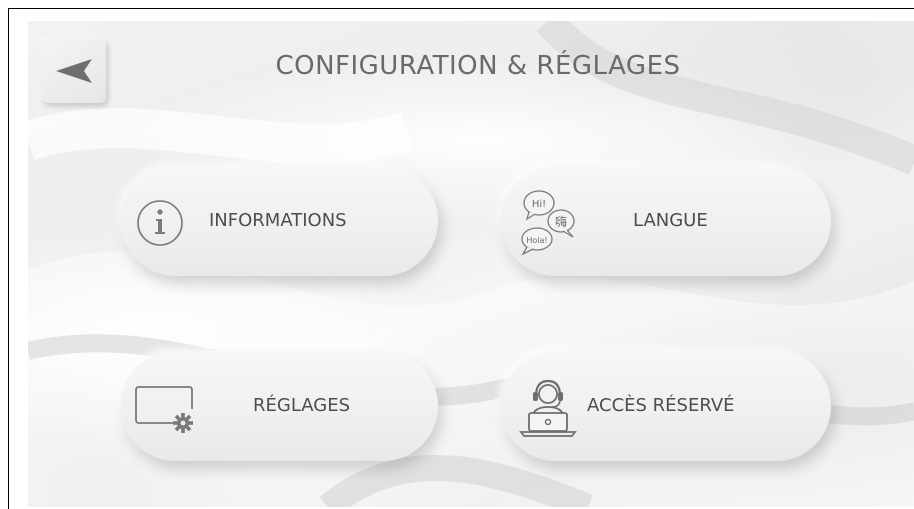 This screenshot has width=914, height=509. I want to click on info-icon, so click(160, 223).